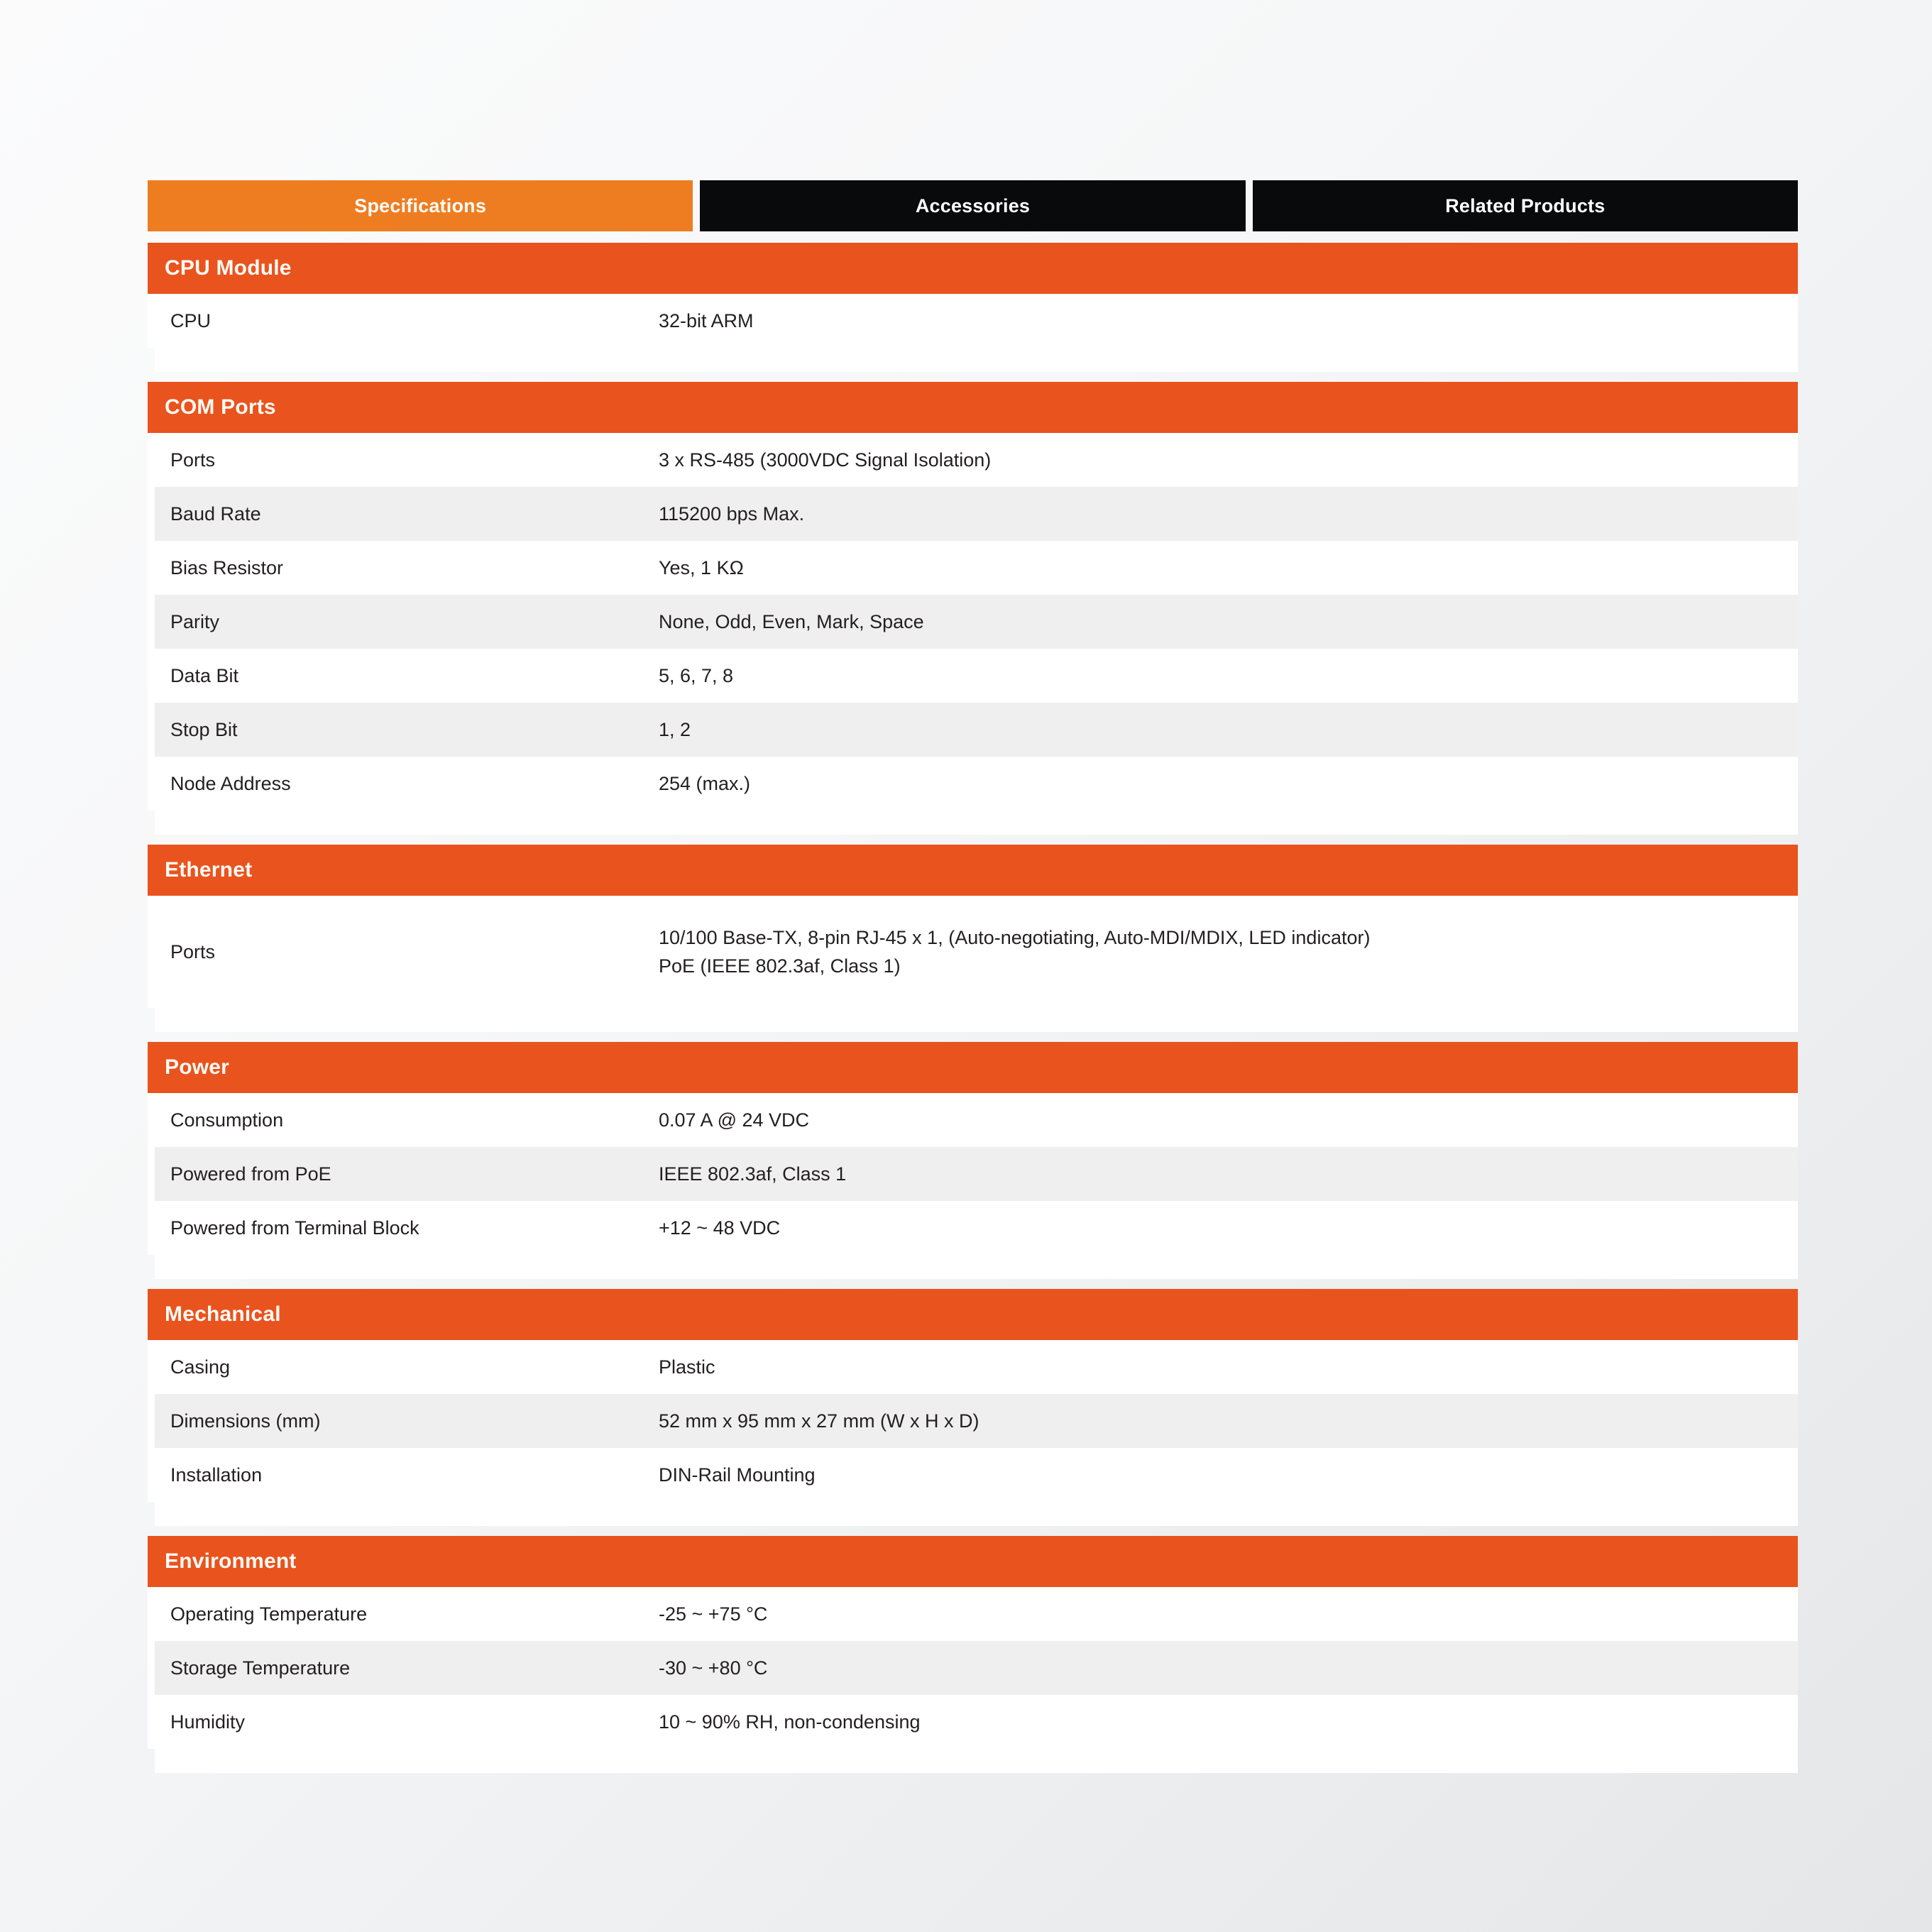 The image size is (1932, 1932). What do you see at coordinates (215, 514) in the screenshot?
I see `spec-label: Baud Rate` at bounding box center [215, 514].